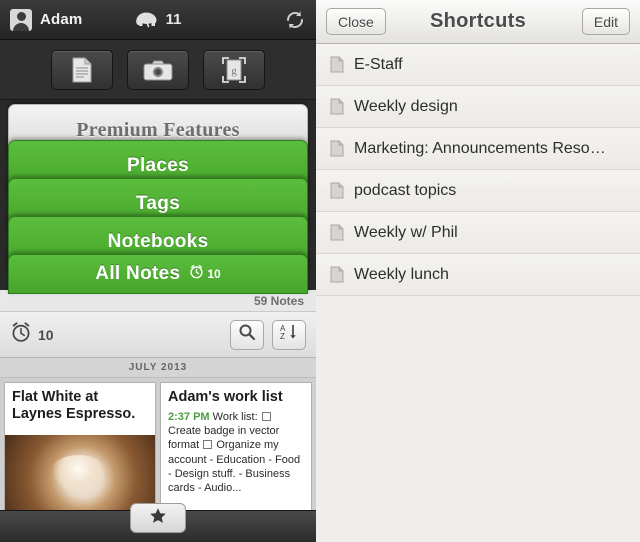 Image resolution: width=640 pixels, height=542 pixels. Describe the element at coordinates (295, 20) in the screenshot. I see `sync-icon` at that location.